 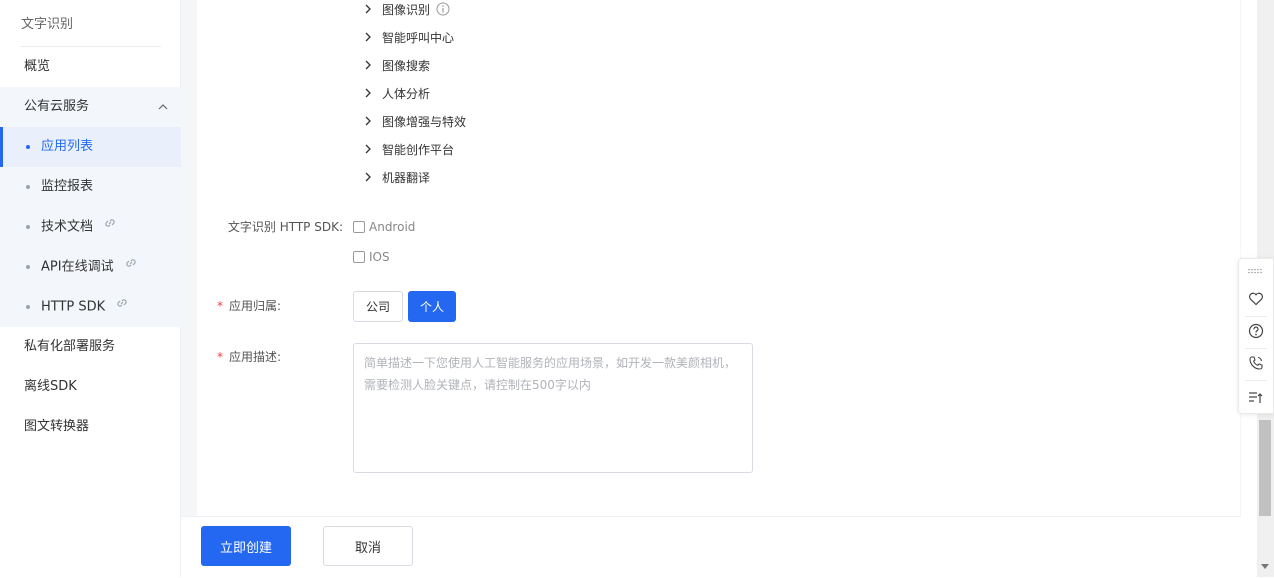 I want to click on floating-tool-panel, so click(x=1256, y=336).